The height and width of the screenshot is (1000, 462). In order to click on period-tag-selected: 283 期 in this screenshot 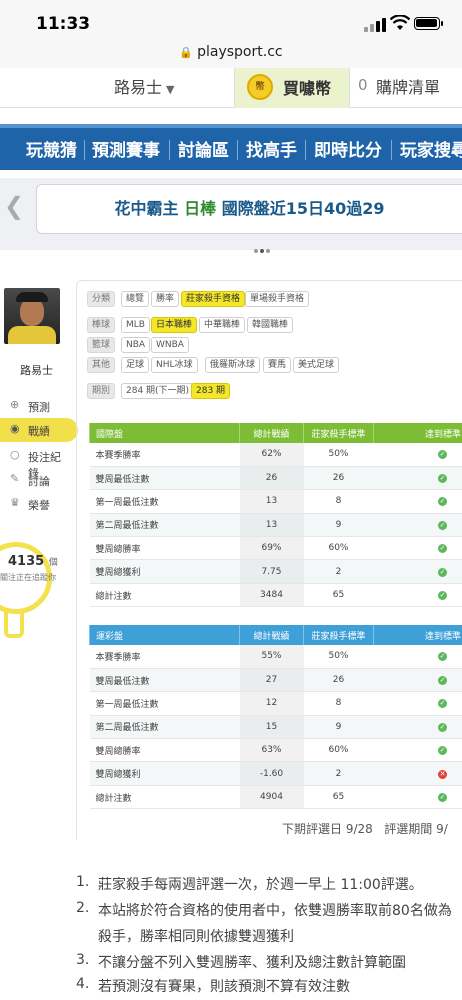, I will do `click(211, 391)`.